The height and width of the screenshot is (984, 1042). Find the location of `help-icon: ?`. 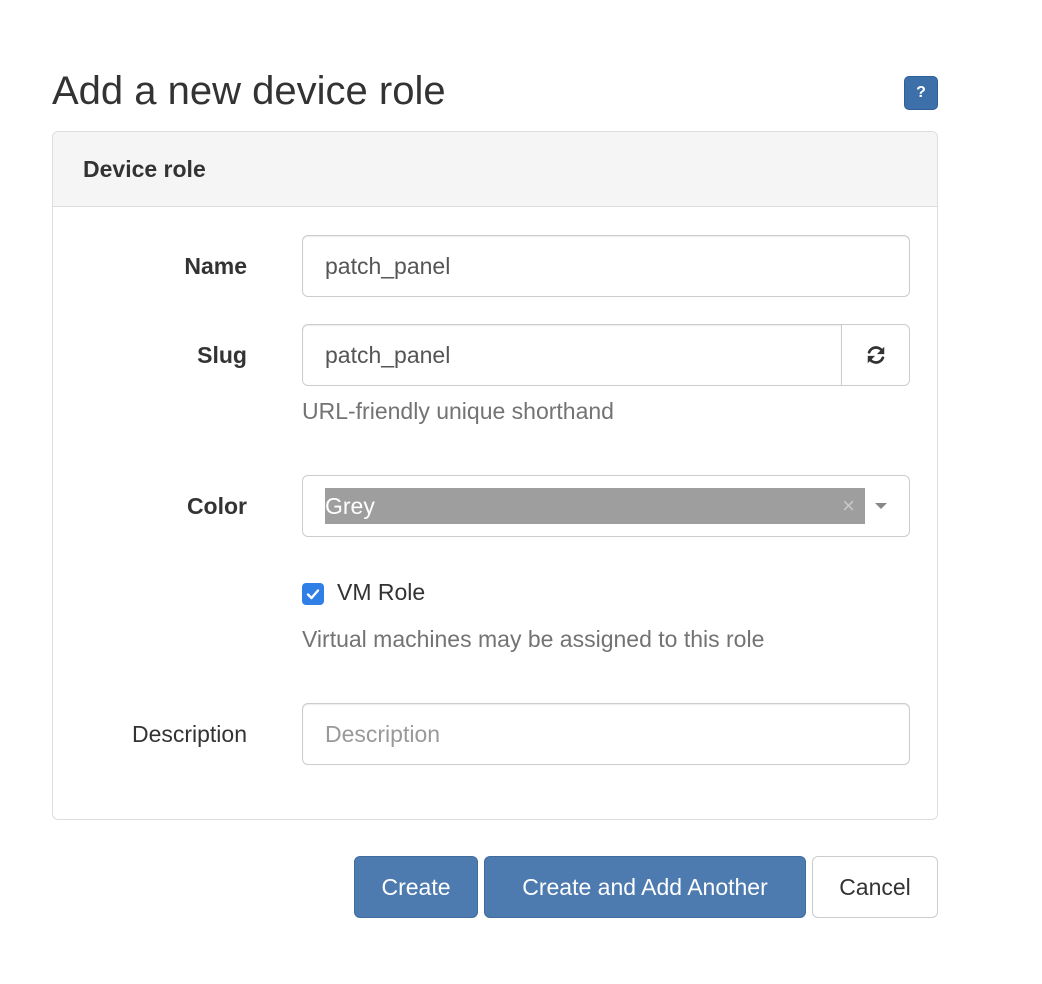

help-icon: ? is located at coordinates (921, 92).